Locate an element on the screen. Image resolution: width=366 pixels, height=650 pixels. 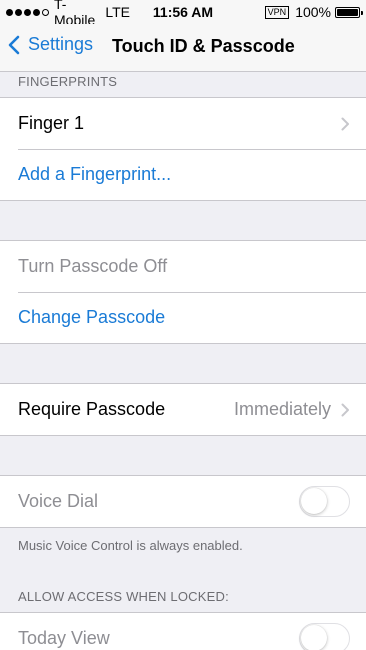
section-header-fingerprints: FINGERPRINTS is located at coordinates (68, 81).